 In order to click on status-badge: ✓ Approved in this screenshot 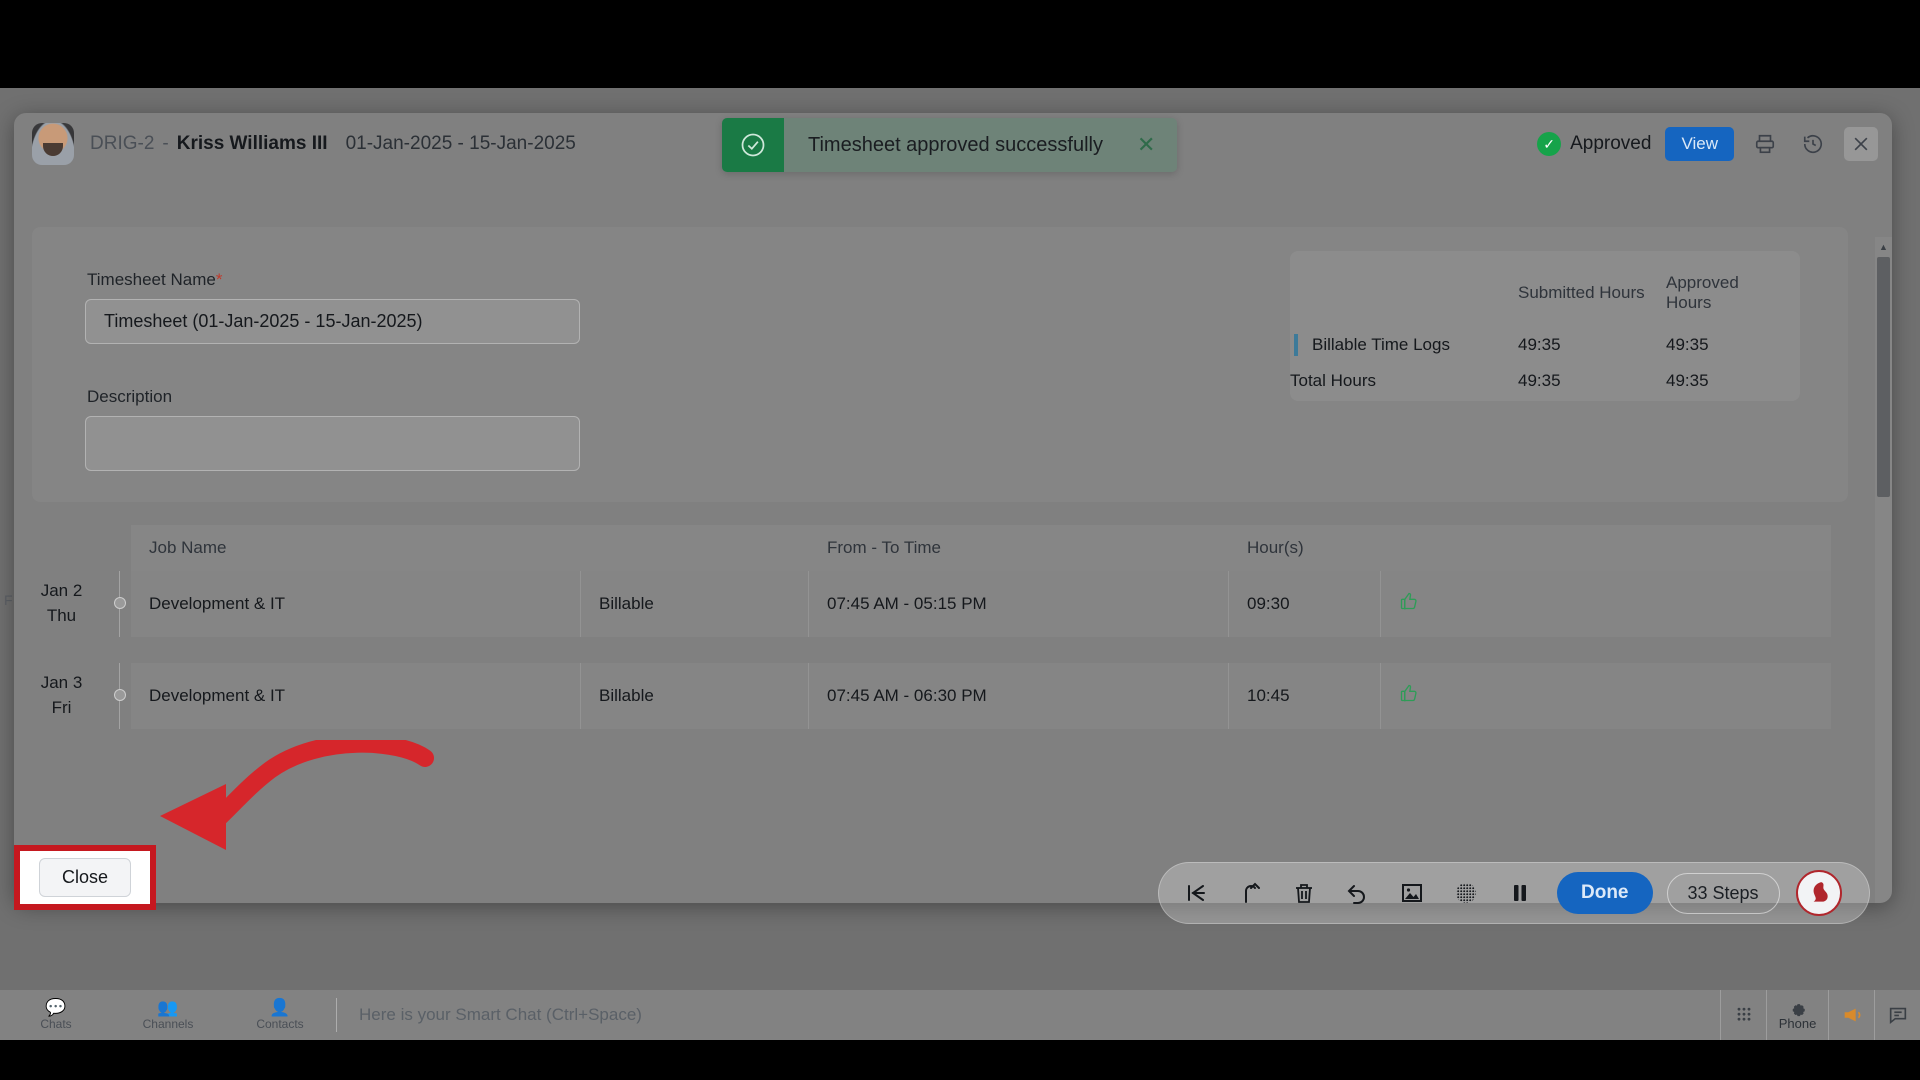, I will do `click(1594, 144)`.